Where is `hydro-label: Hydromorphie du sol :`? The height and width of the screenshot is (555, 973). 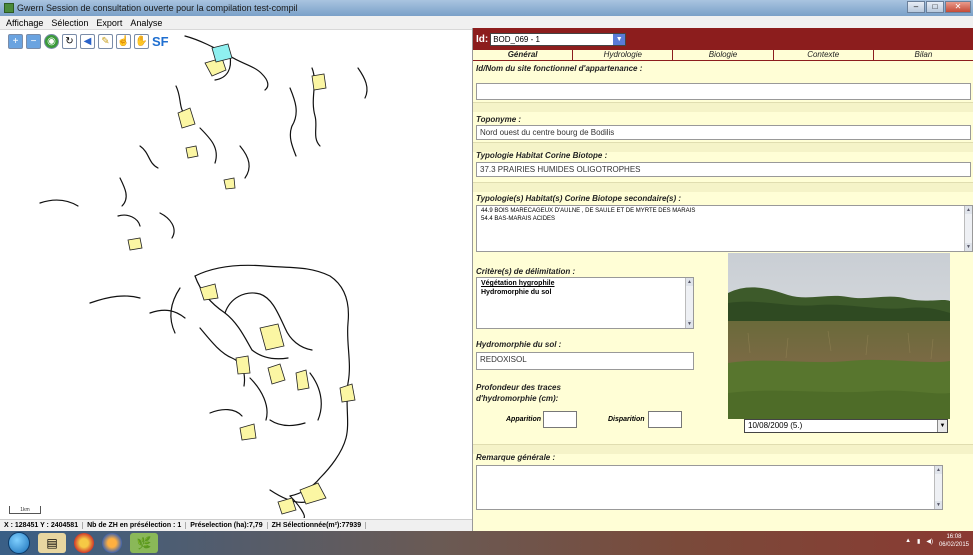 hydro-label: Hydromorphie du sol : is located at coordinates (519, 344).